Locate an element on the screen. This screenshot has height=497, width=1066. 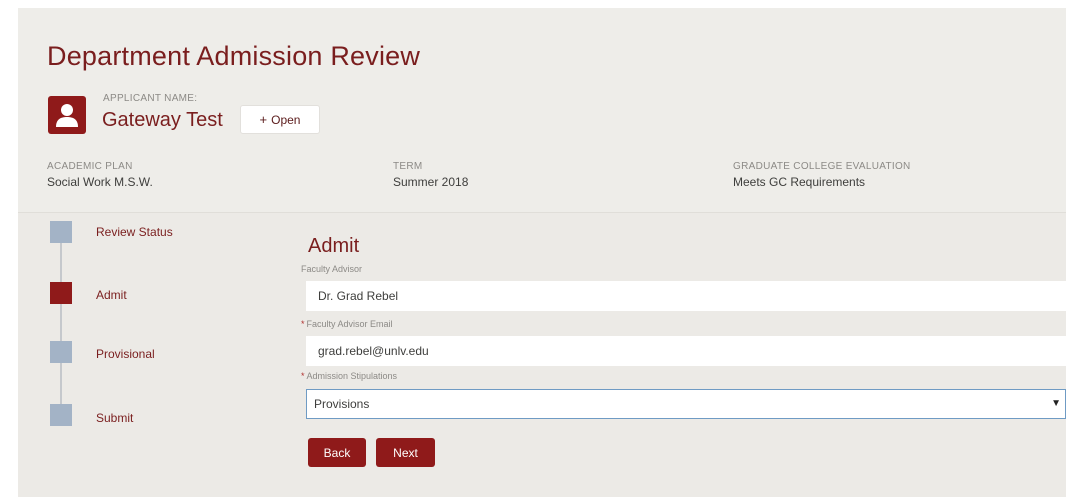
term-field: TERM Summer 2018 is located at coordinates (430, 175).